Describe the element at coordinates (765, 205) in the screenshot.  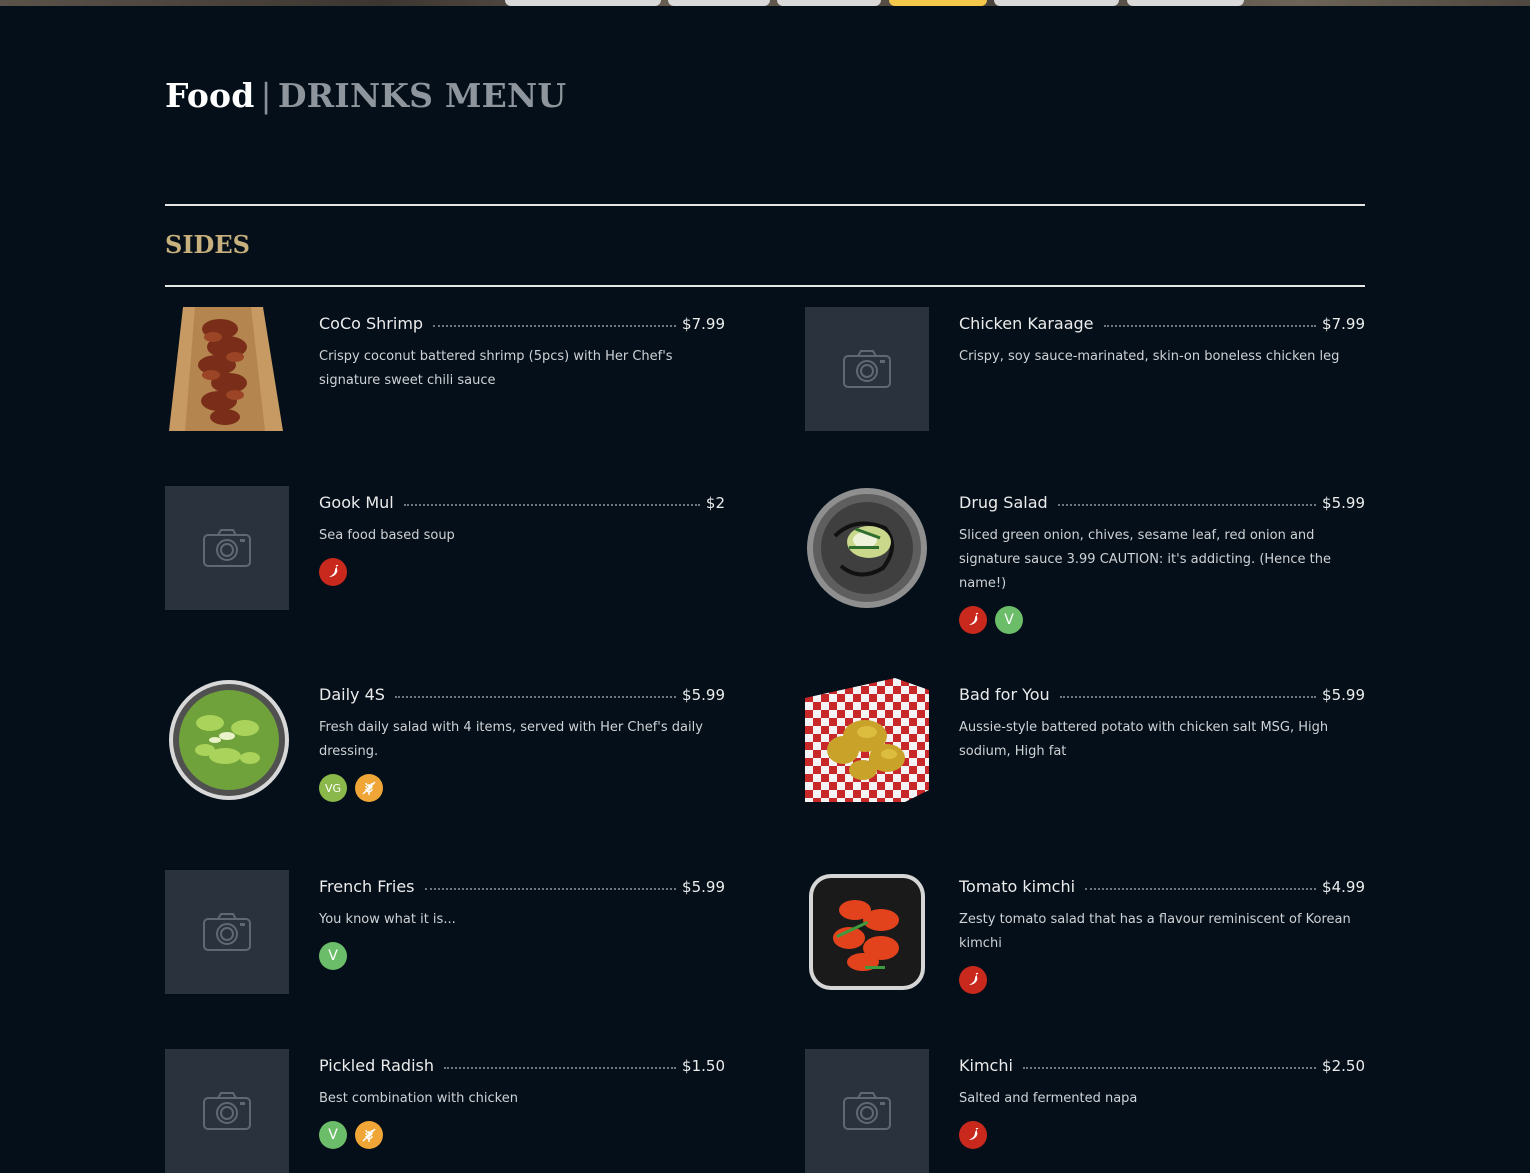
I see `divider-top` at that location.